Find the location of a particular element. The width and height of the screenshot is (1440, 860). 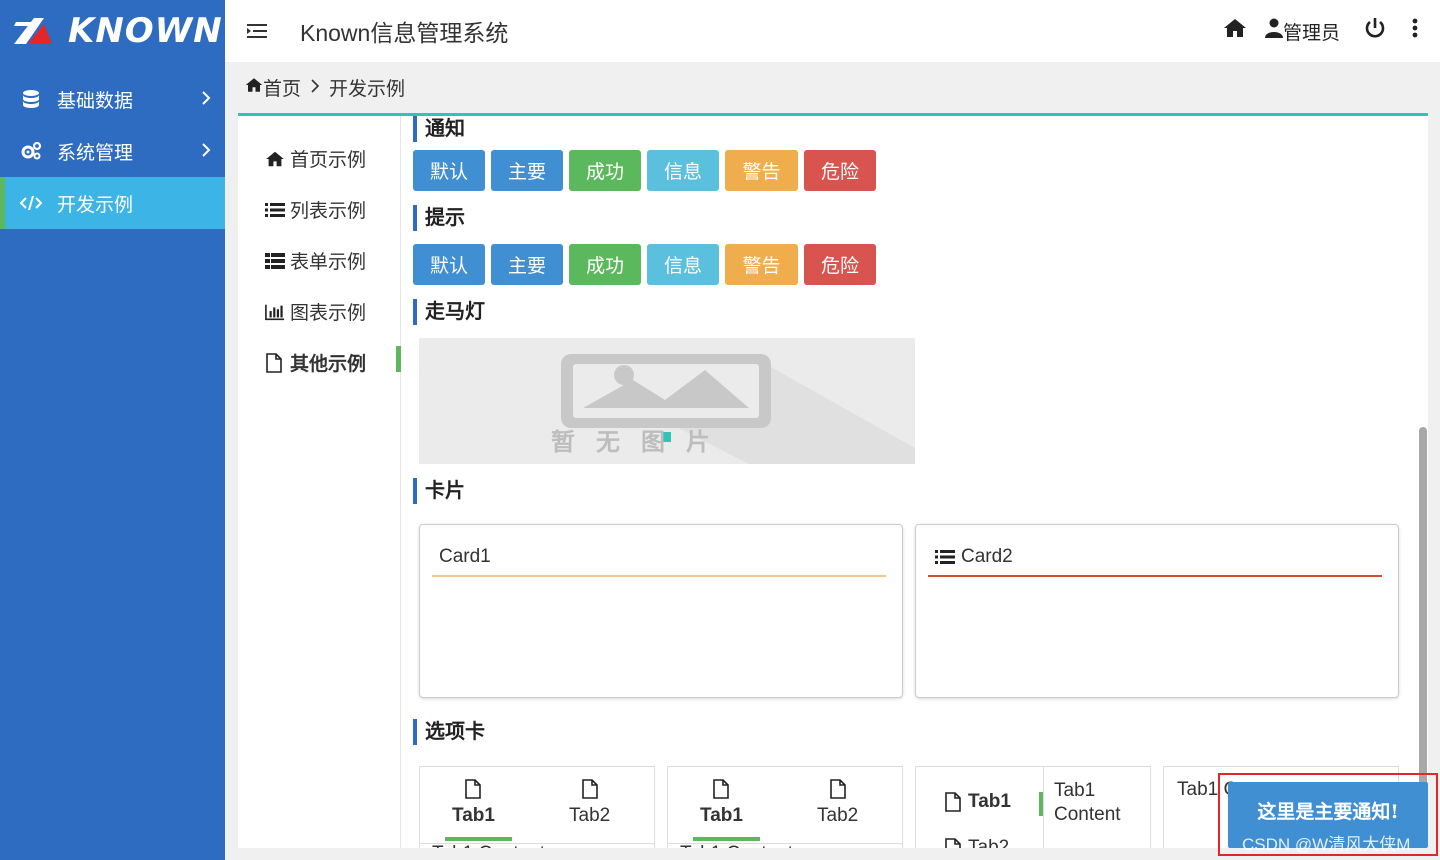

subnav-active-indicator is located at coordinates (398, 359).